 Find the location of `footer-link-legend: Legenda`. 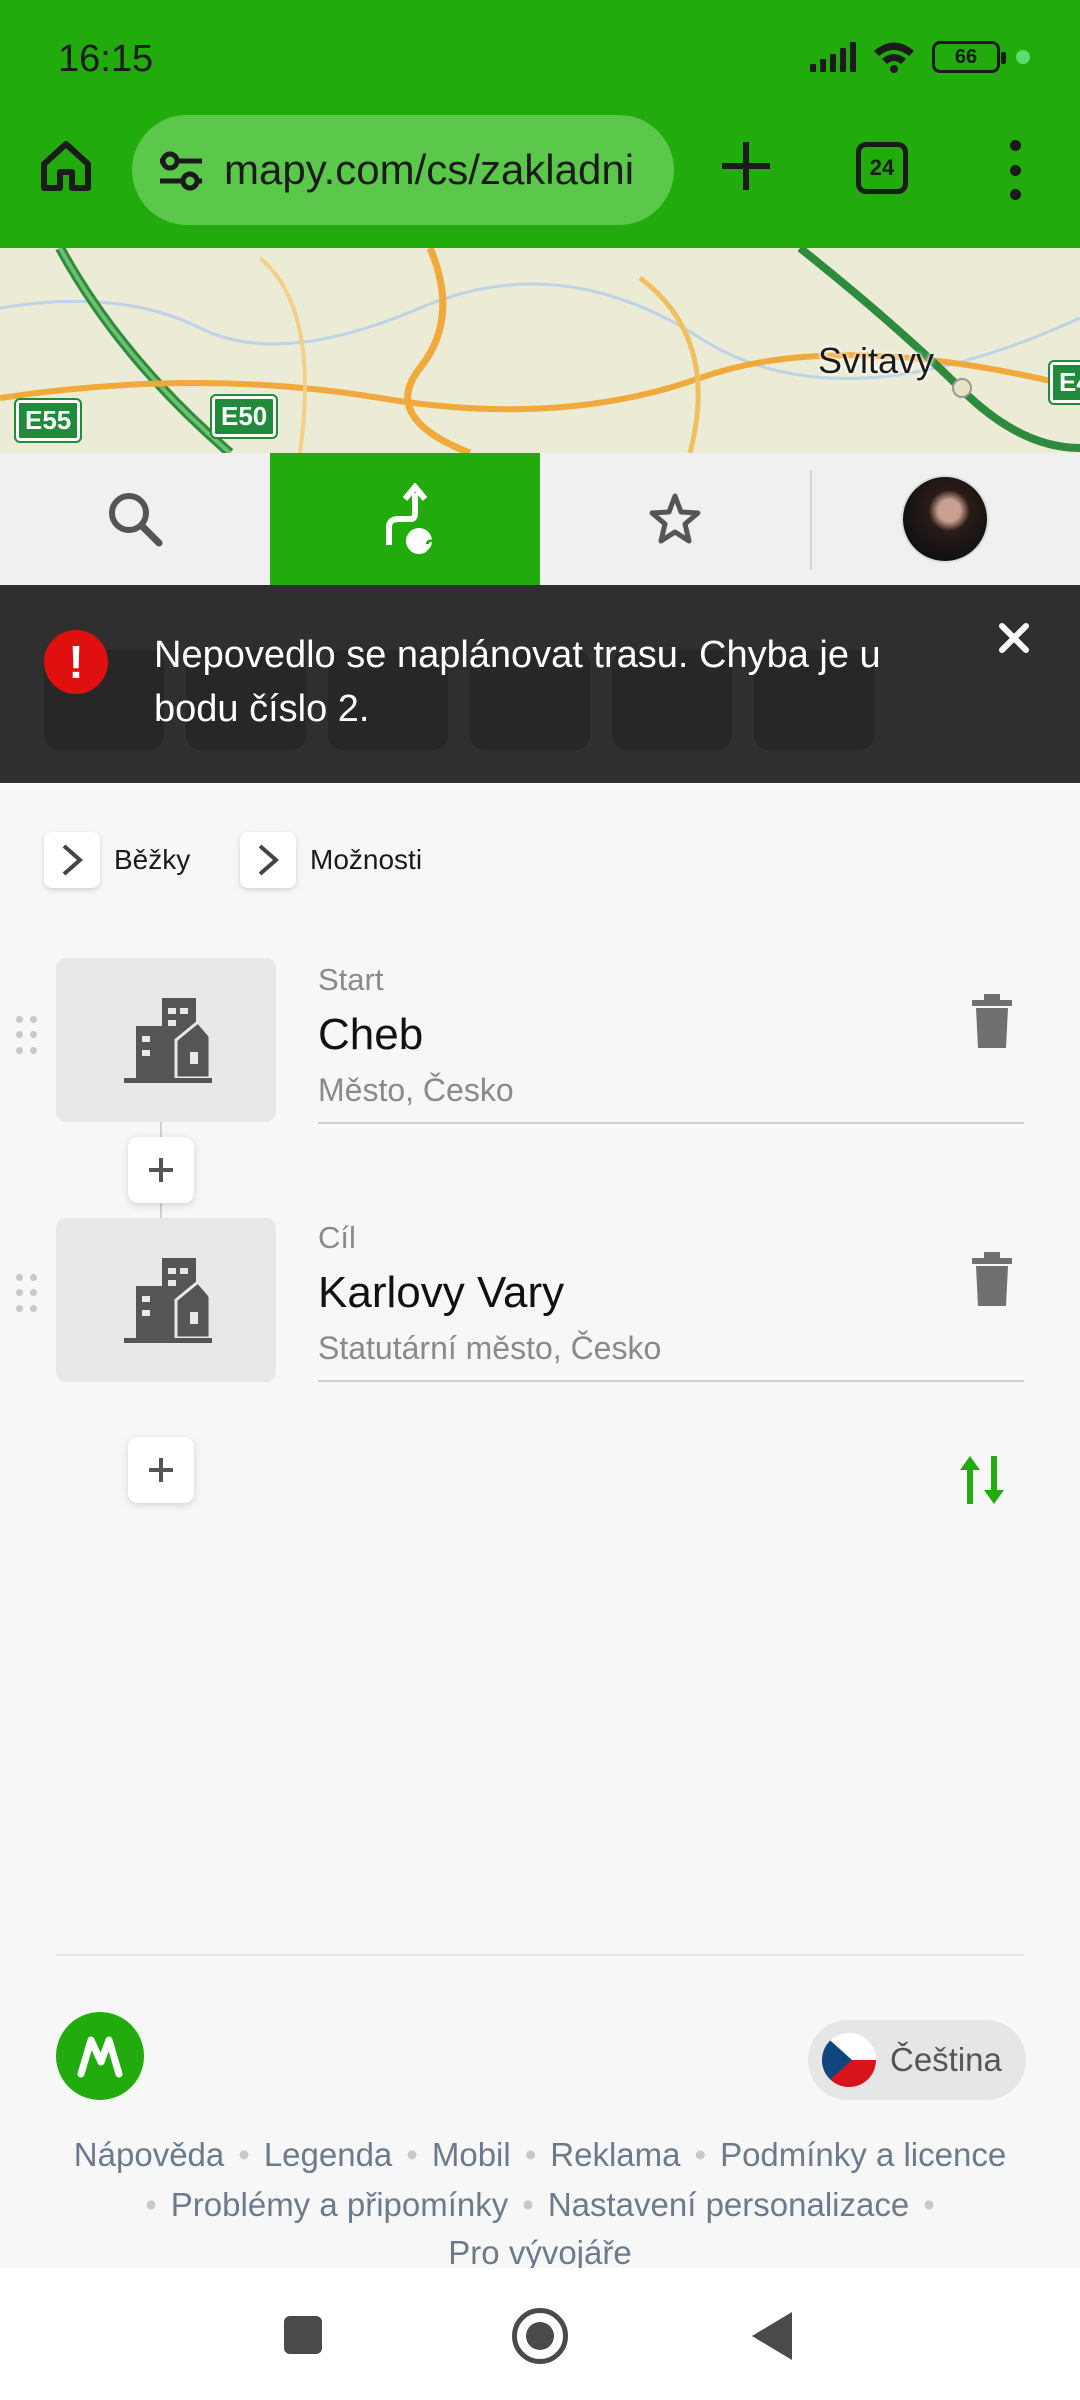

footer-link-legend: Legenda is located at coordinates (328, 2154).